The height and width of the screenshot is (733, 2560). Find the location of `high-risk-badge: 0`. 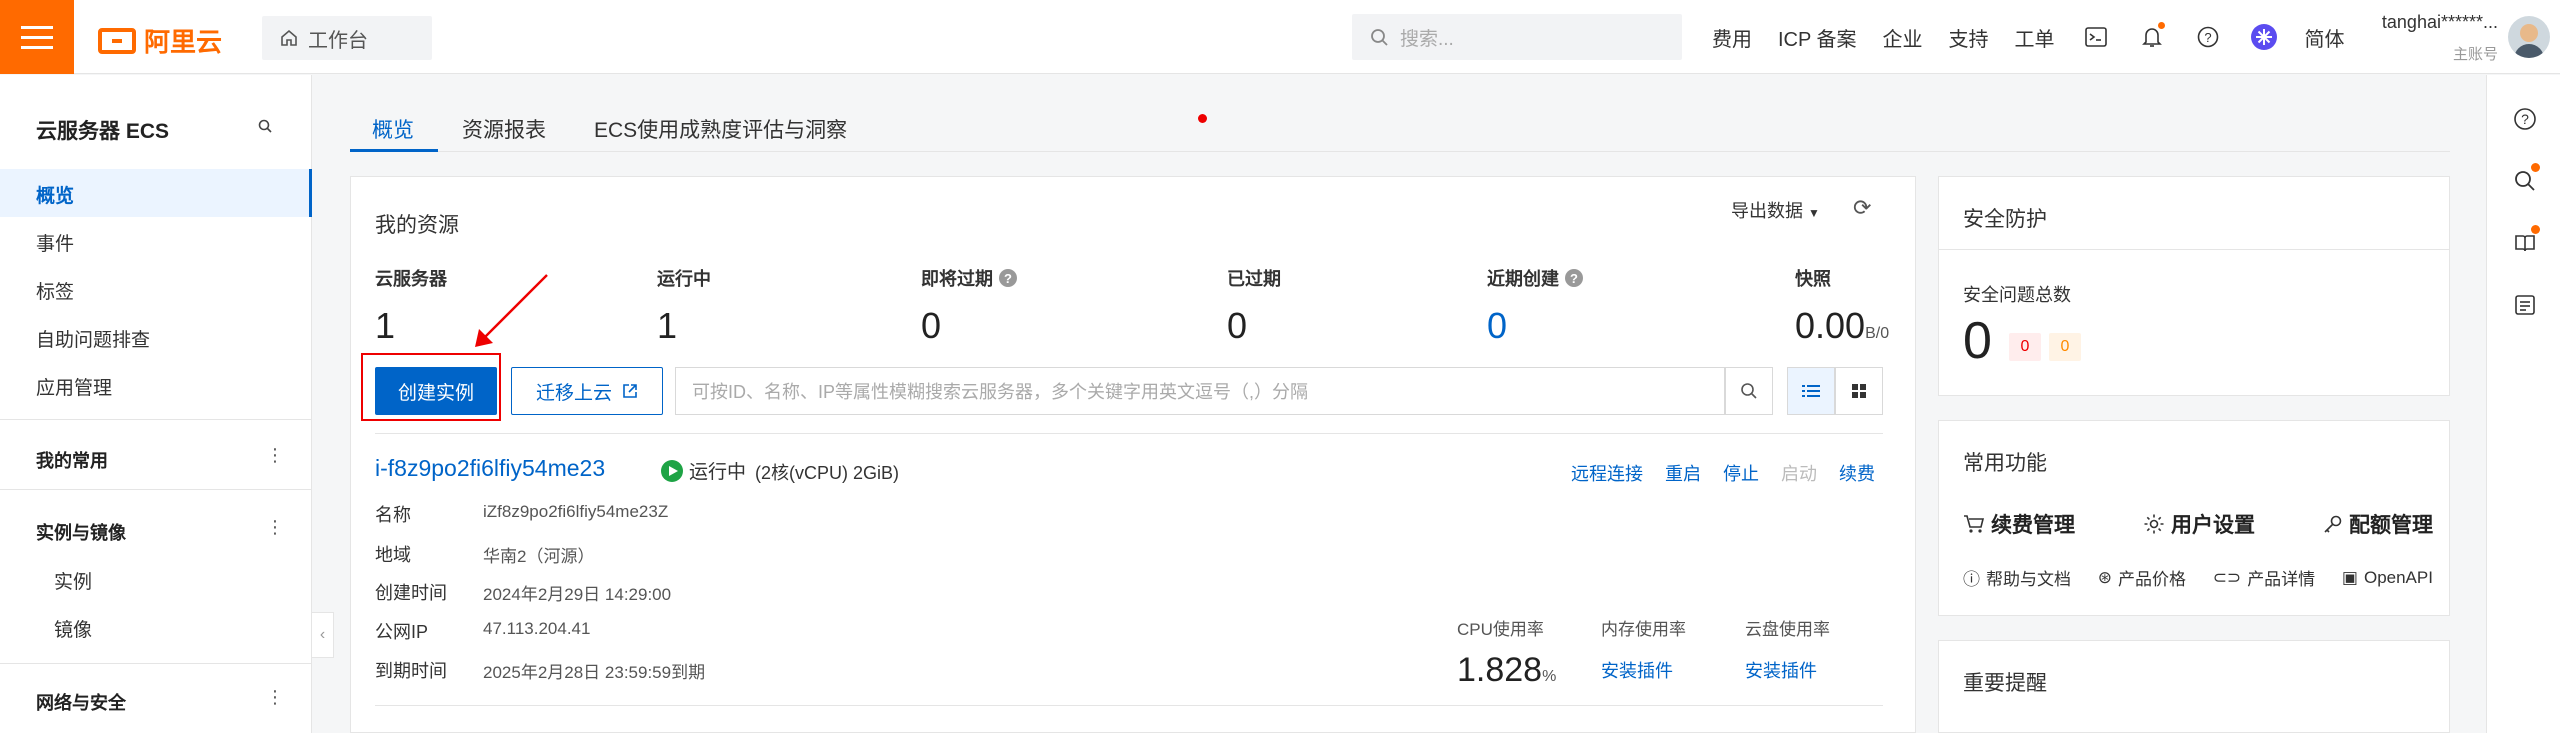

high-risk-badge: 0 is located at coordinates (2025, 347).